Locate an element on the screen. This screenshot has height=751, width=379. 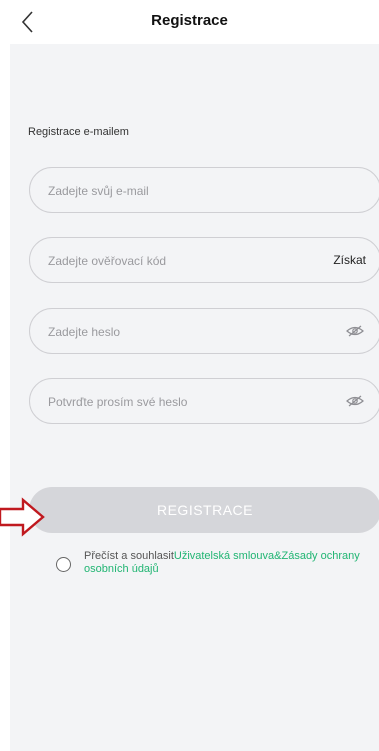
email-field is located at coordinates (204, 190).